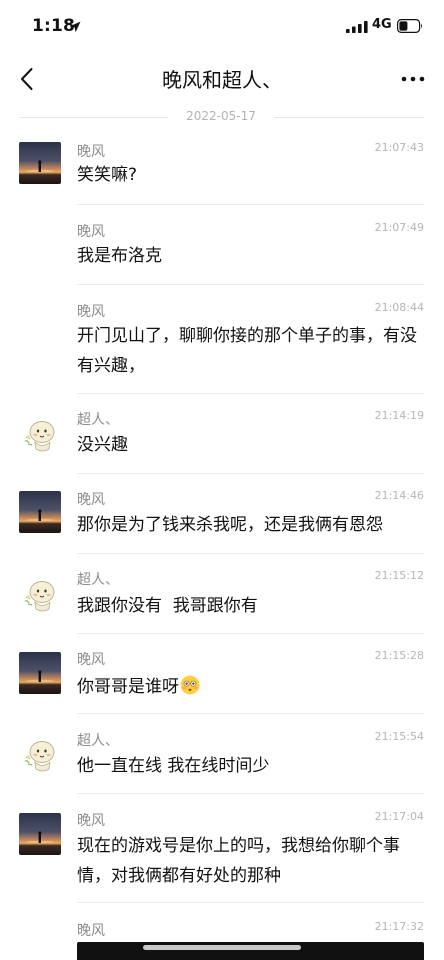 This screenshot has width=444, height=960. I want to click on message-item: 晚风 21:08:44 开门见山了，聊聊你接的那个单子的事，有没有兴趣，, so click(222, 340).